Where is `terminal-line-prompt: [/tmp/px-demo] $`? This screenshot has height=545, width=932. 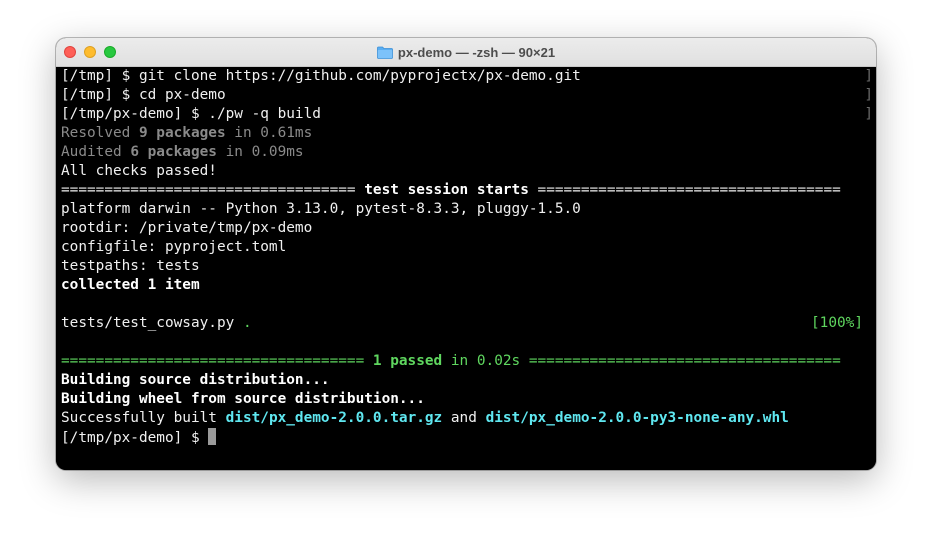 terminal-line-prompt: [/tmp/px-demo] $ is located at coordinates (467, 437).